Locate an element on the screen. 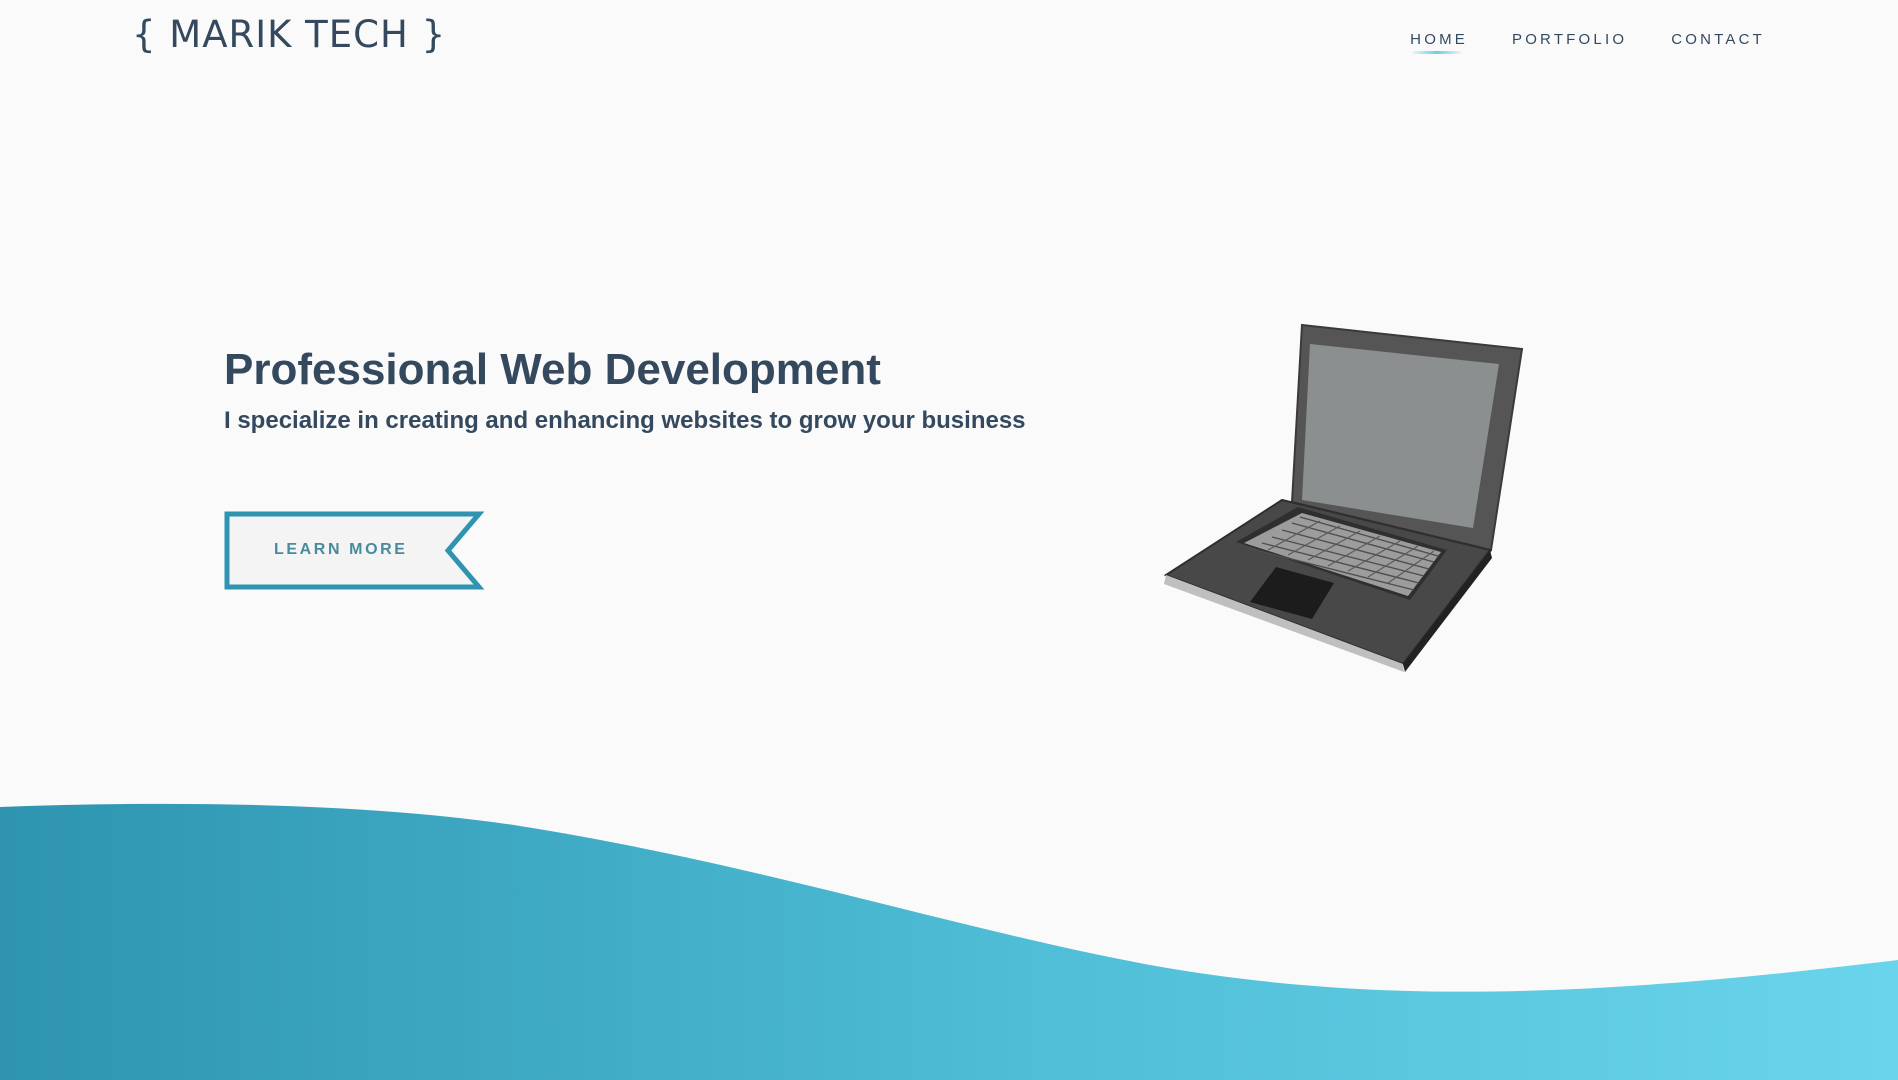  hero-title: Professional Web Development is located at coordinates (552, 369).